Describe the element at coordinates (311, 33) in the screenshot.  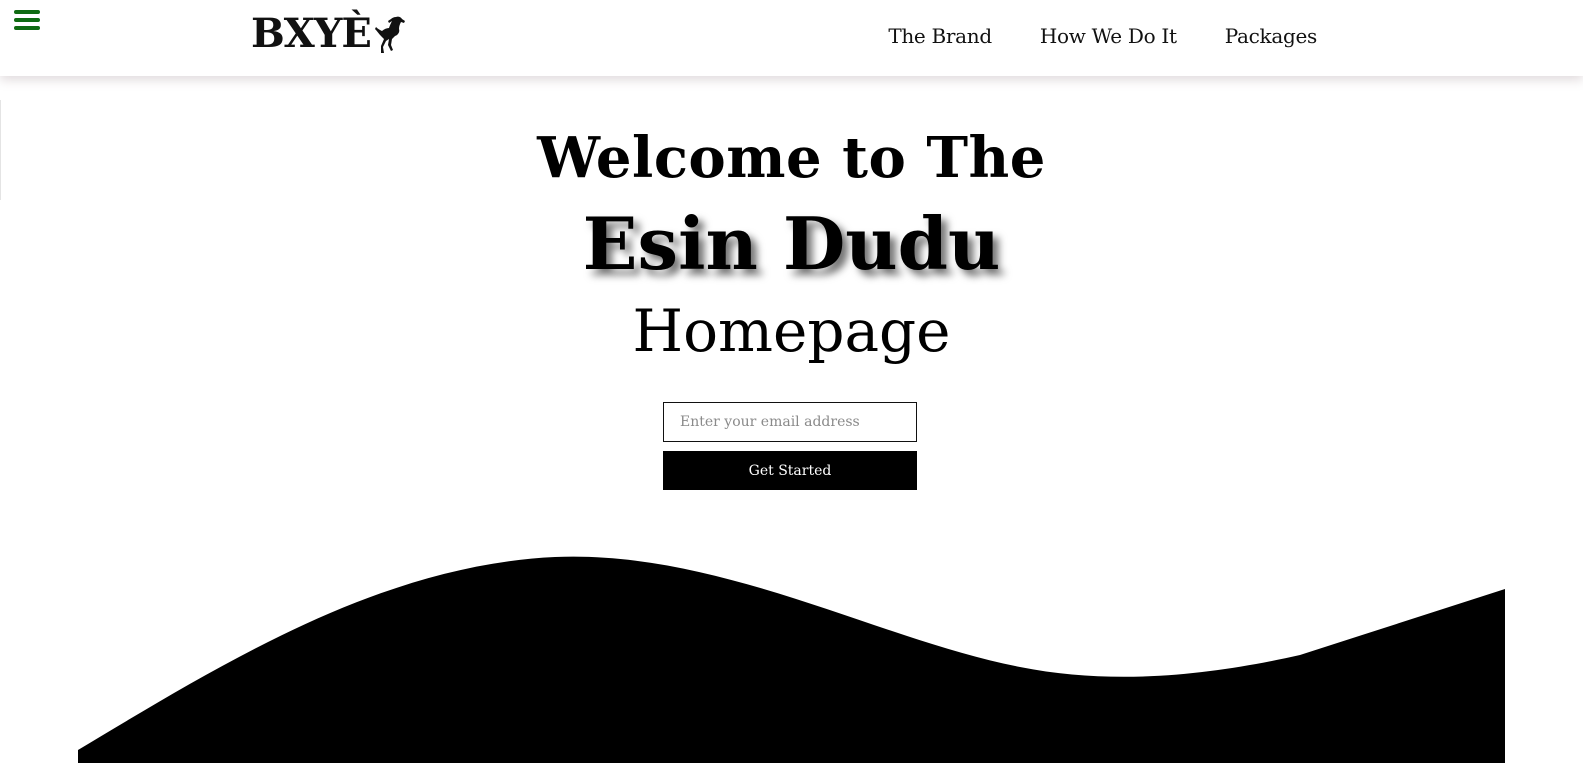
I see `logo-text: BXYÈ` at that location.